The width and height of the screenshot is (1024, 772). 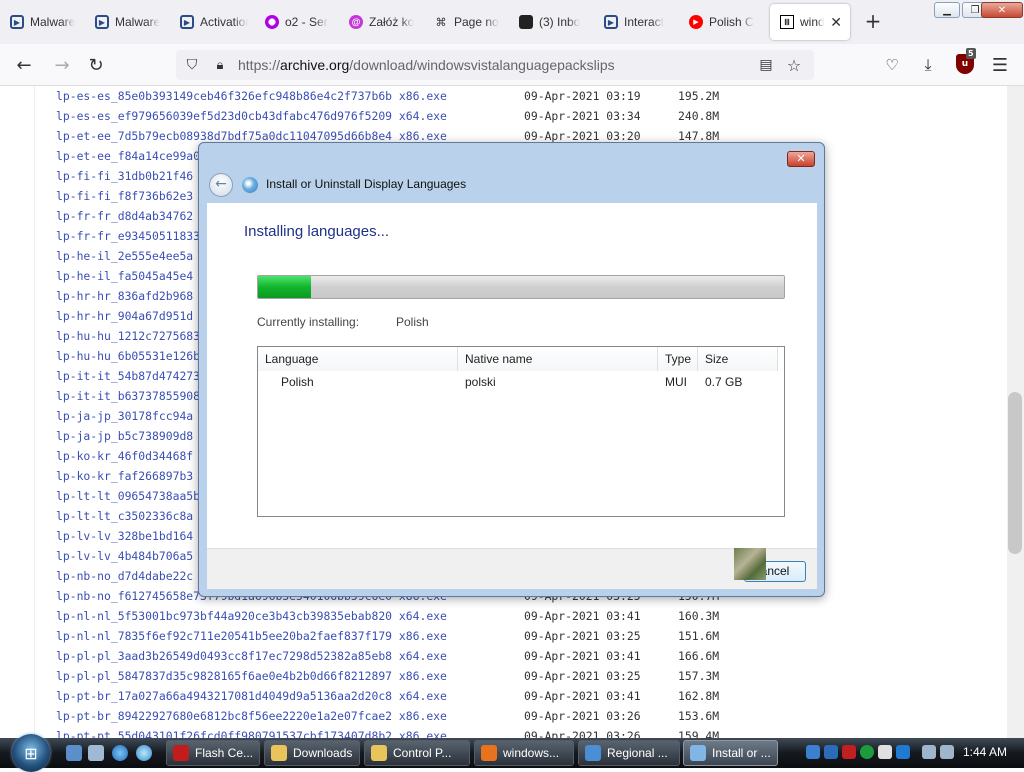 What do you see at coordinates (873, 22) in the screenshot?
I see `new-tab-button: +` at bounding box center [873, 22].